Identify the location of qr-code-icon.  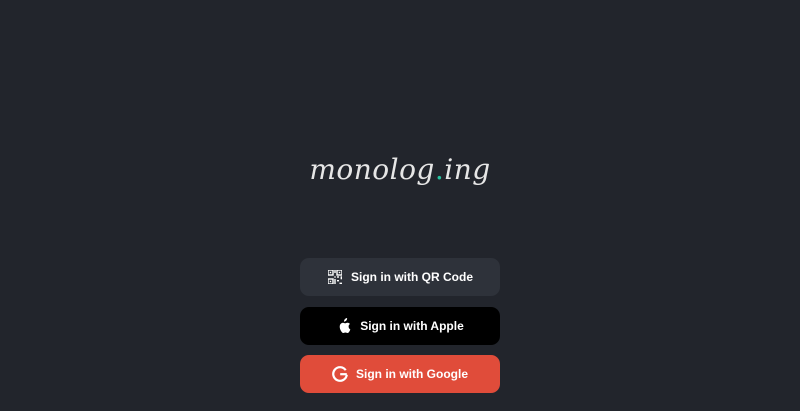
(335, 277).